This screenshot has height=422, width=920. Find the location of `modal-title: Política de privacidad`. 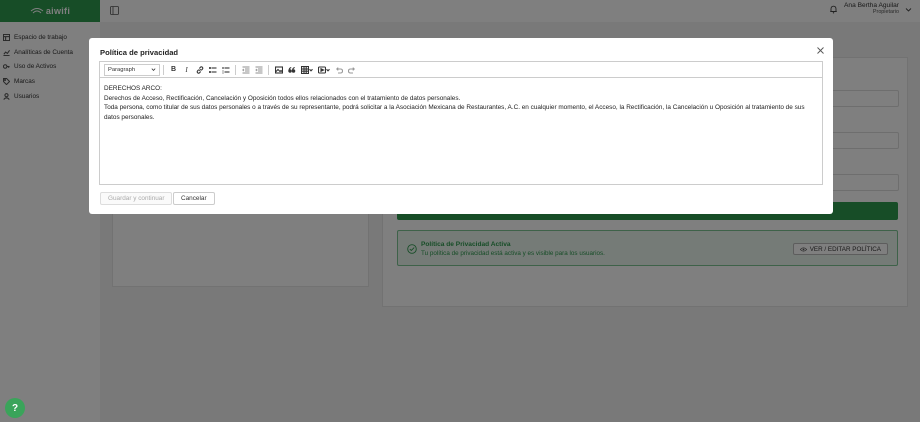

modal-title: Política de privacidad is located at coordinates (139, 52).